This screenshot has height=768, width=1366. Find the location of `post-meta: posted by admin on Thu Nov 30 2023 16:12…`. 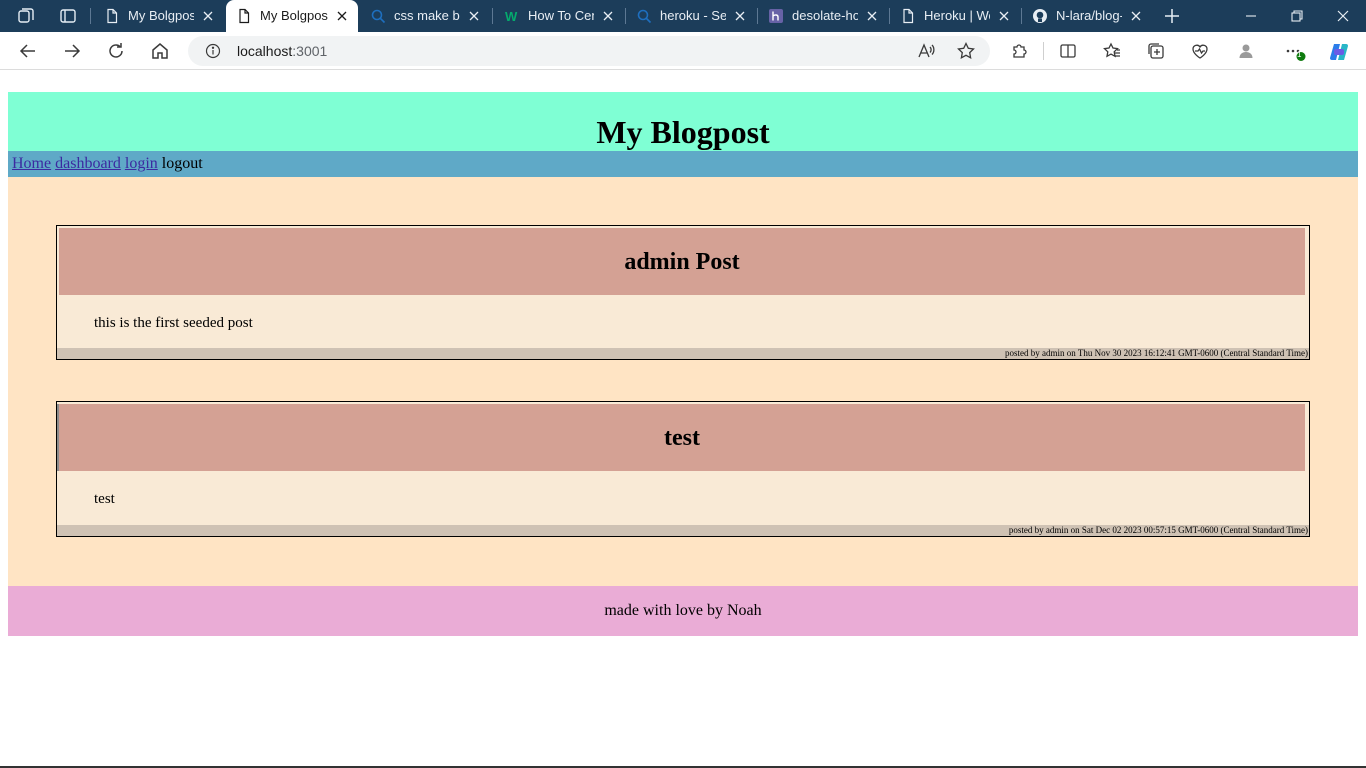

post-meta: posted by admin on Thu Nov 30 2023 16:12… is located at coordinates (683, 353).